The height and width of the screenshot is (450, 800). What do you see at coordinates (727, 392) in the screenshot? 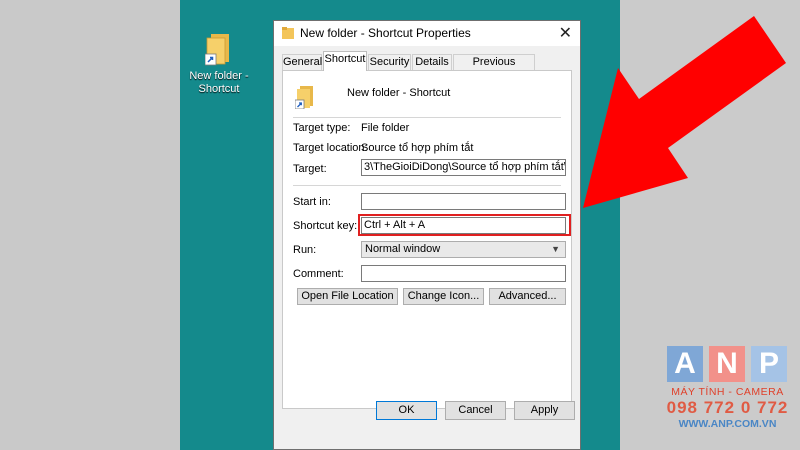
I see `logo-subtitle: MÁY TÍNH - CAMERA` at bounding box center [727, 392].